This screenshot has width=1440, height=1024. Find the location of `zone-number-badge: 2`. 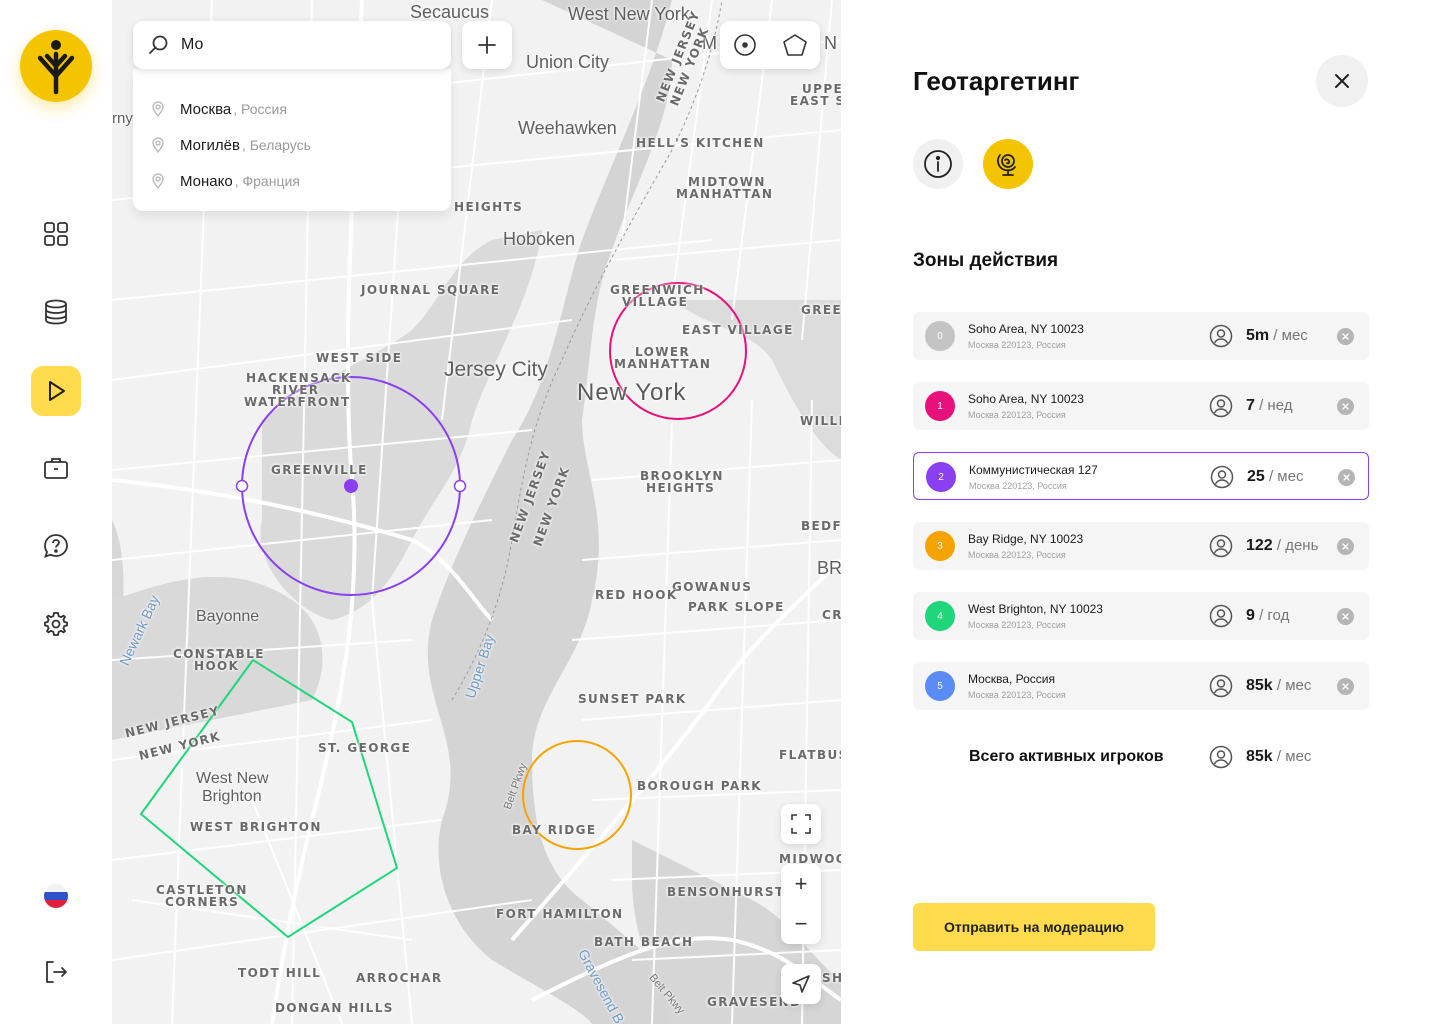

zone-number-badge: 2 is located at coordinates (941, 477).